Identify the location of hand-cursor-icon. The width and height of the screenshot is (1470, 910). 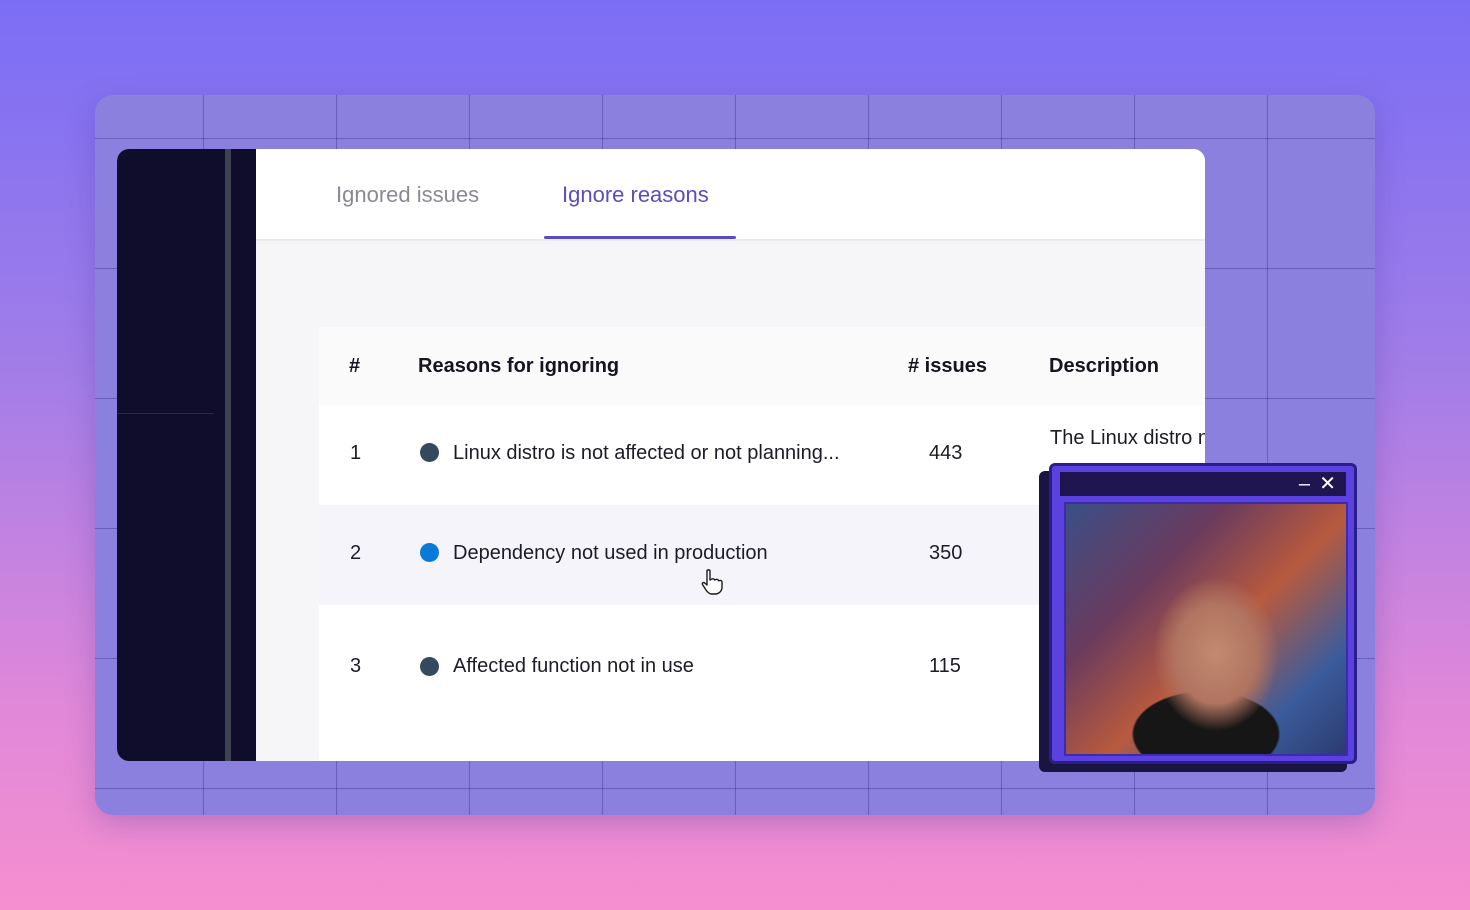
(712, 582).